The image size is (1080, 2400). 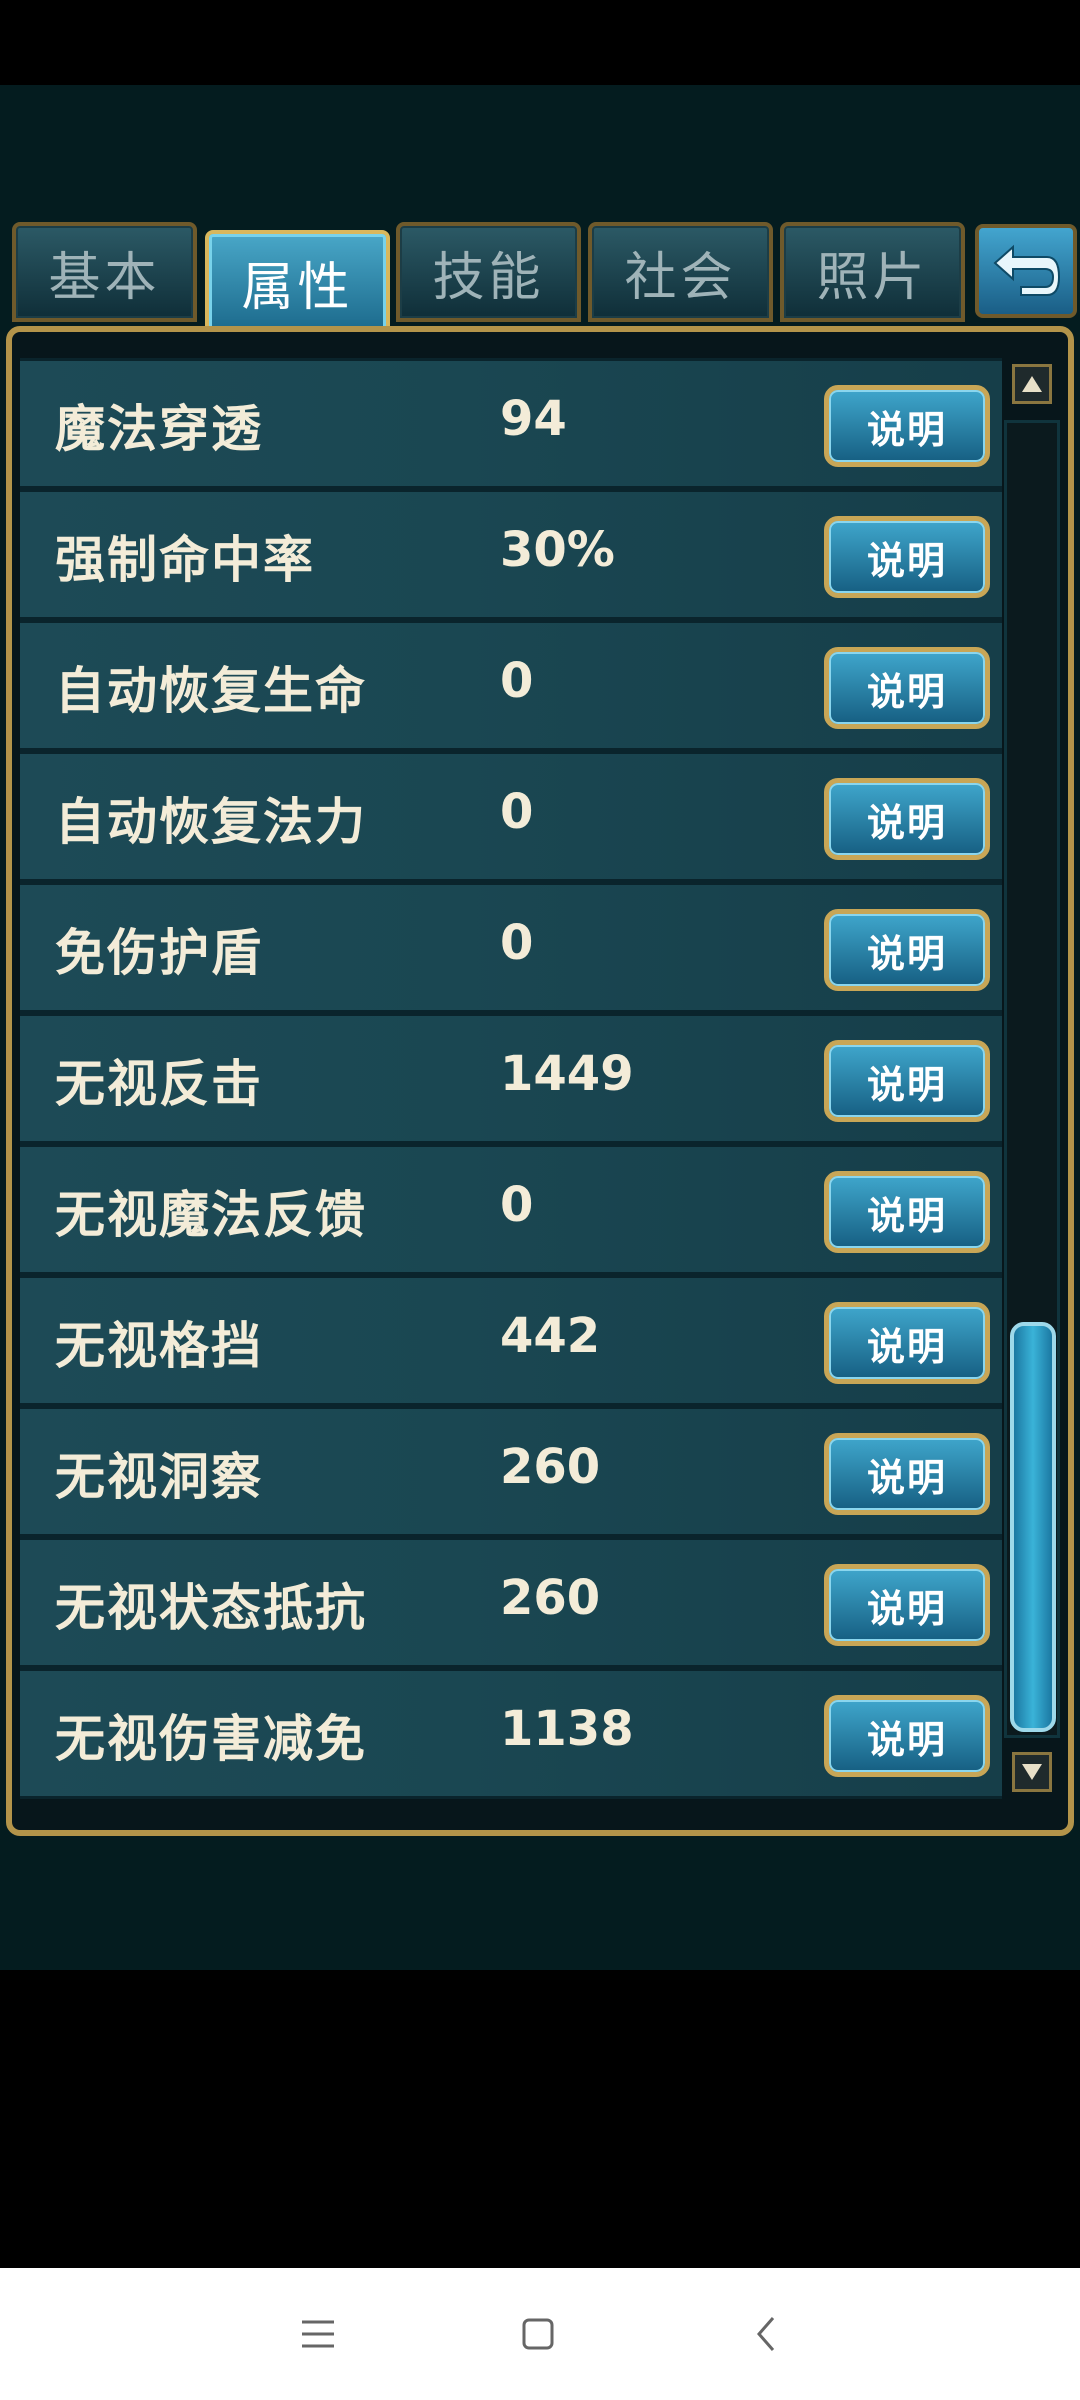 I want to click on tab-basic-label: 基本, so click(x=104, y=277).